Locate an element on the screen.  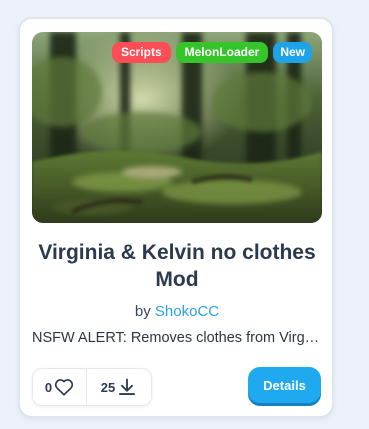
byline: by ShokoCC is located at coordinates (177, 311).